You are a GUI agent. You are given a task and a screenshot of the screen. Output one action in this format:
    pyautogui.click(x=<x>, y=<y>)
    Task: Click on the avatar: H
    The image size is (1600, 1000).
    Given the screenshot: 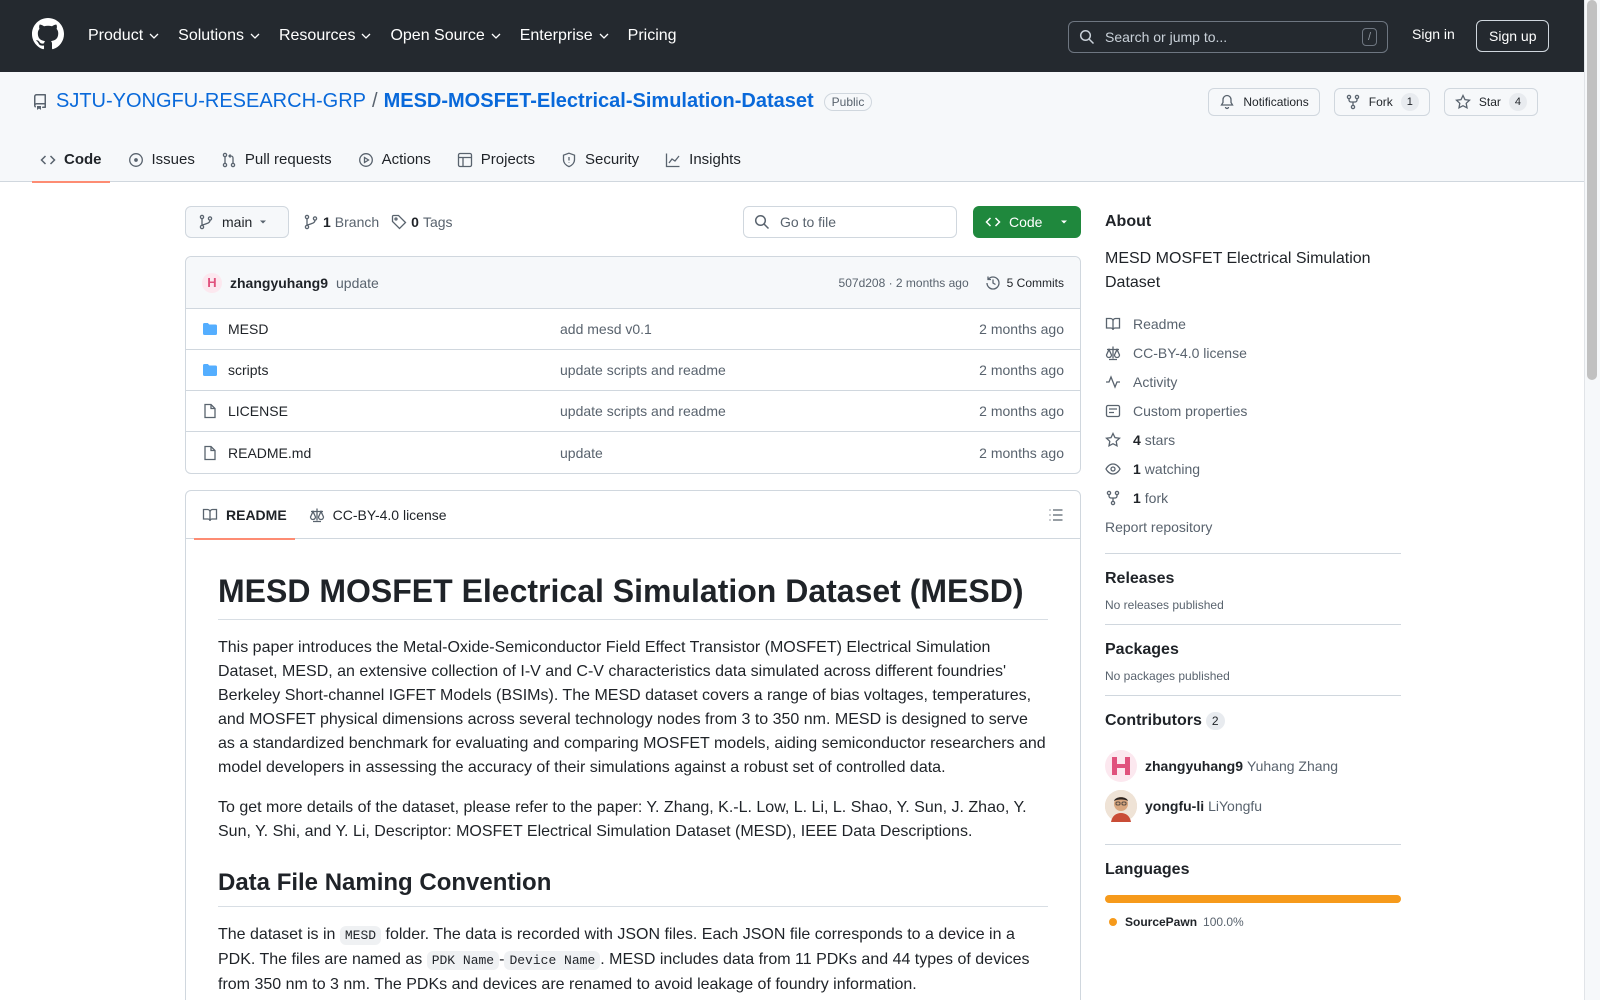 What is the action you would take?
    pyautogui.click(x=212, y=282)
    